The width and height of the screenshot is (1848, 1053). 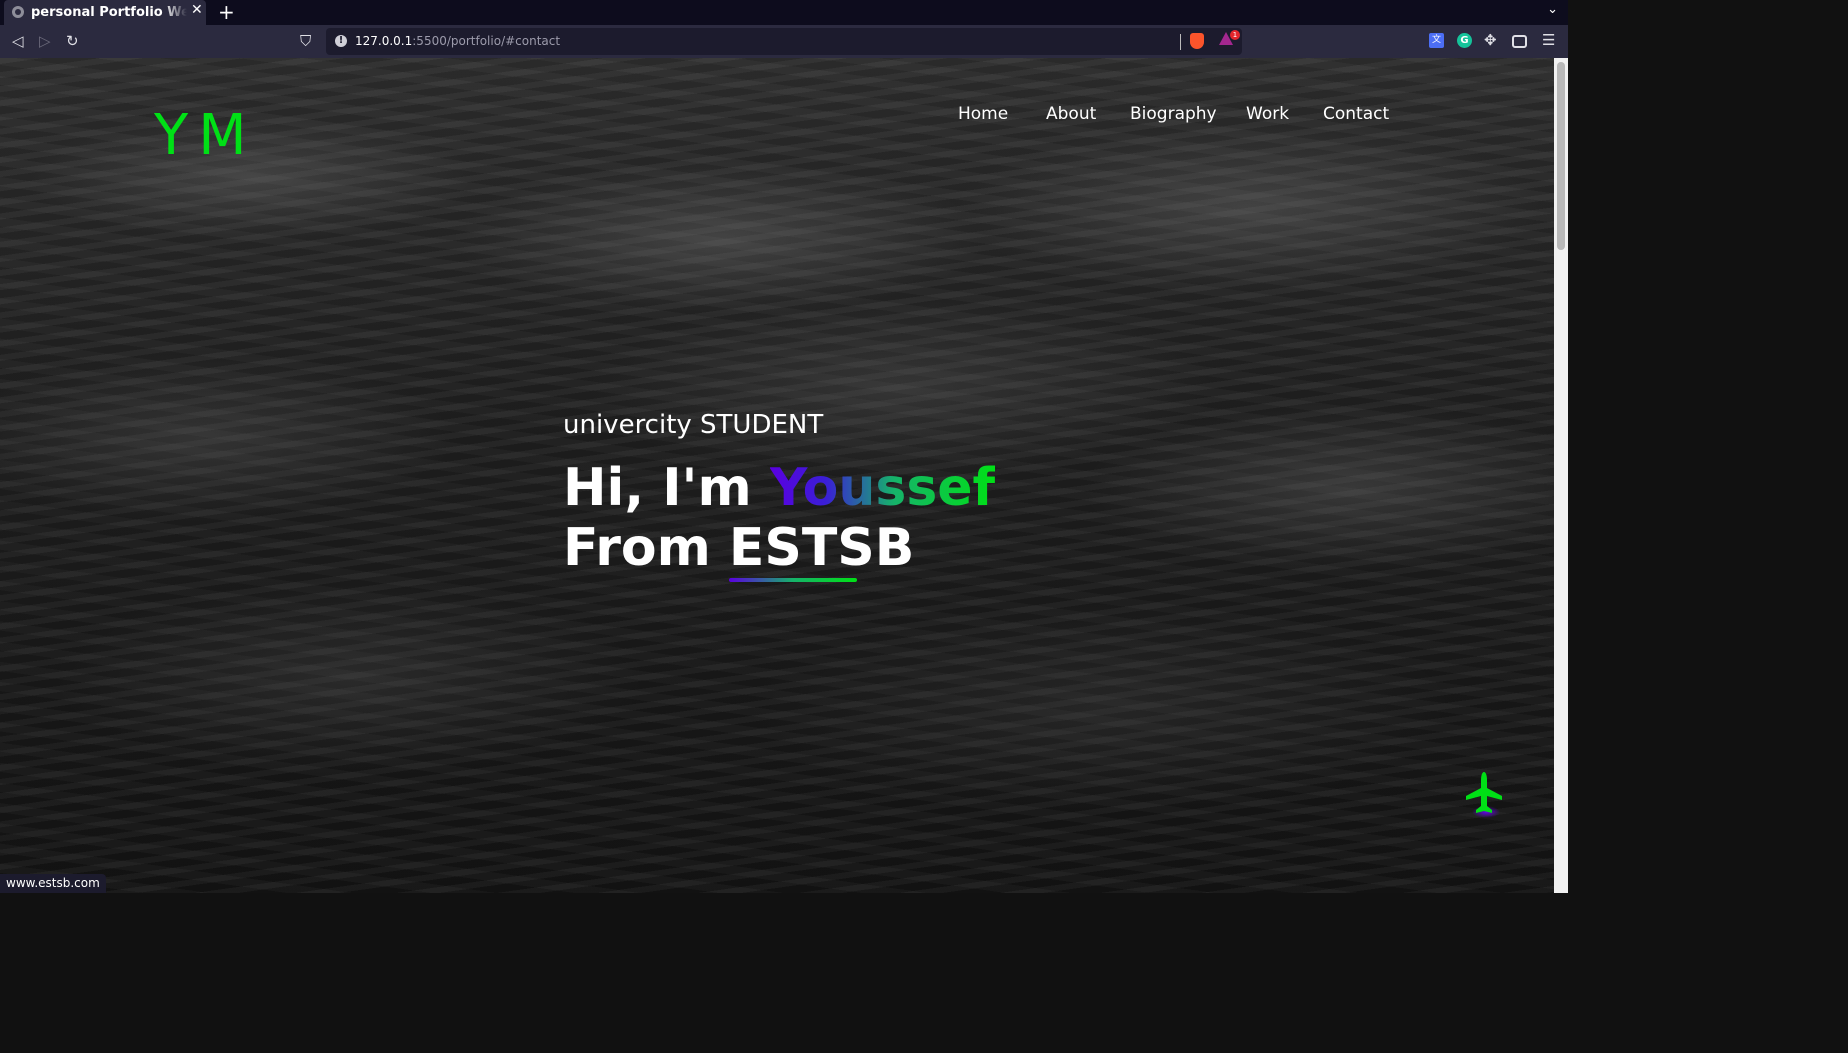 I want to click on chevron-down-icon: ⌄, so click(x=1552, y=9).